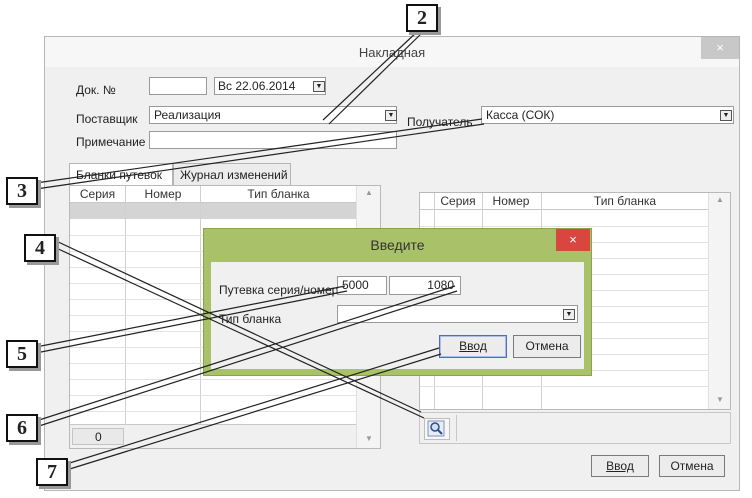  What do you see at coordinates (40, 248) in the screenshot?
I see `callout-4: 4` at bounding box center [40, 248].